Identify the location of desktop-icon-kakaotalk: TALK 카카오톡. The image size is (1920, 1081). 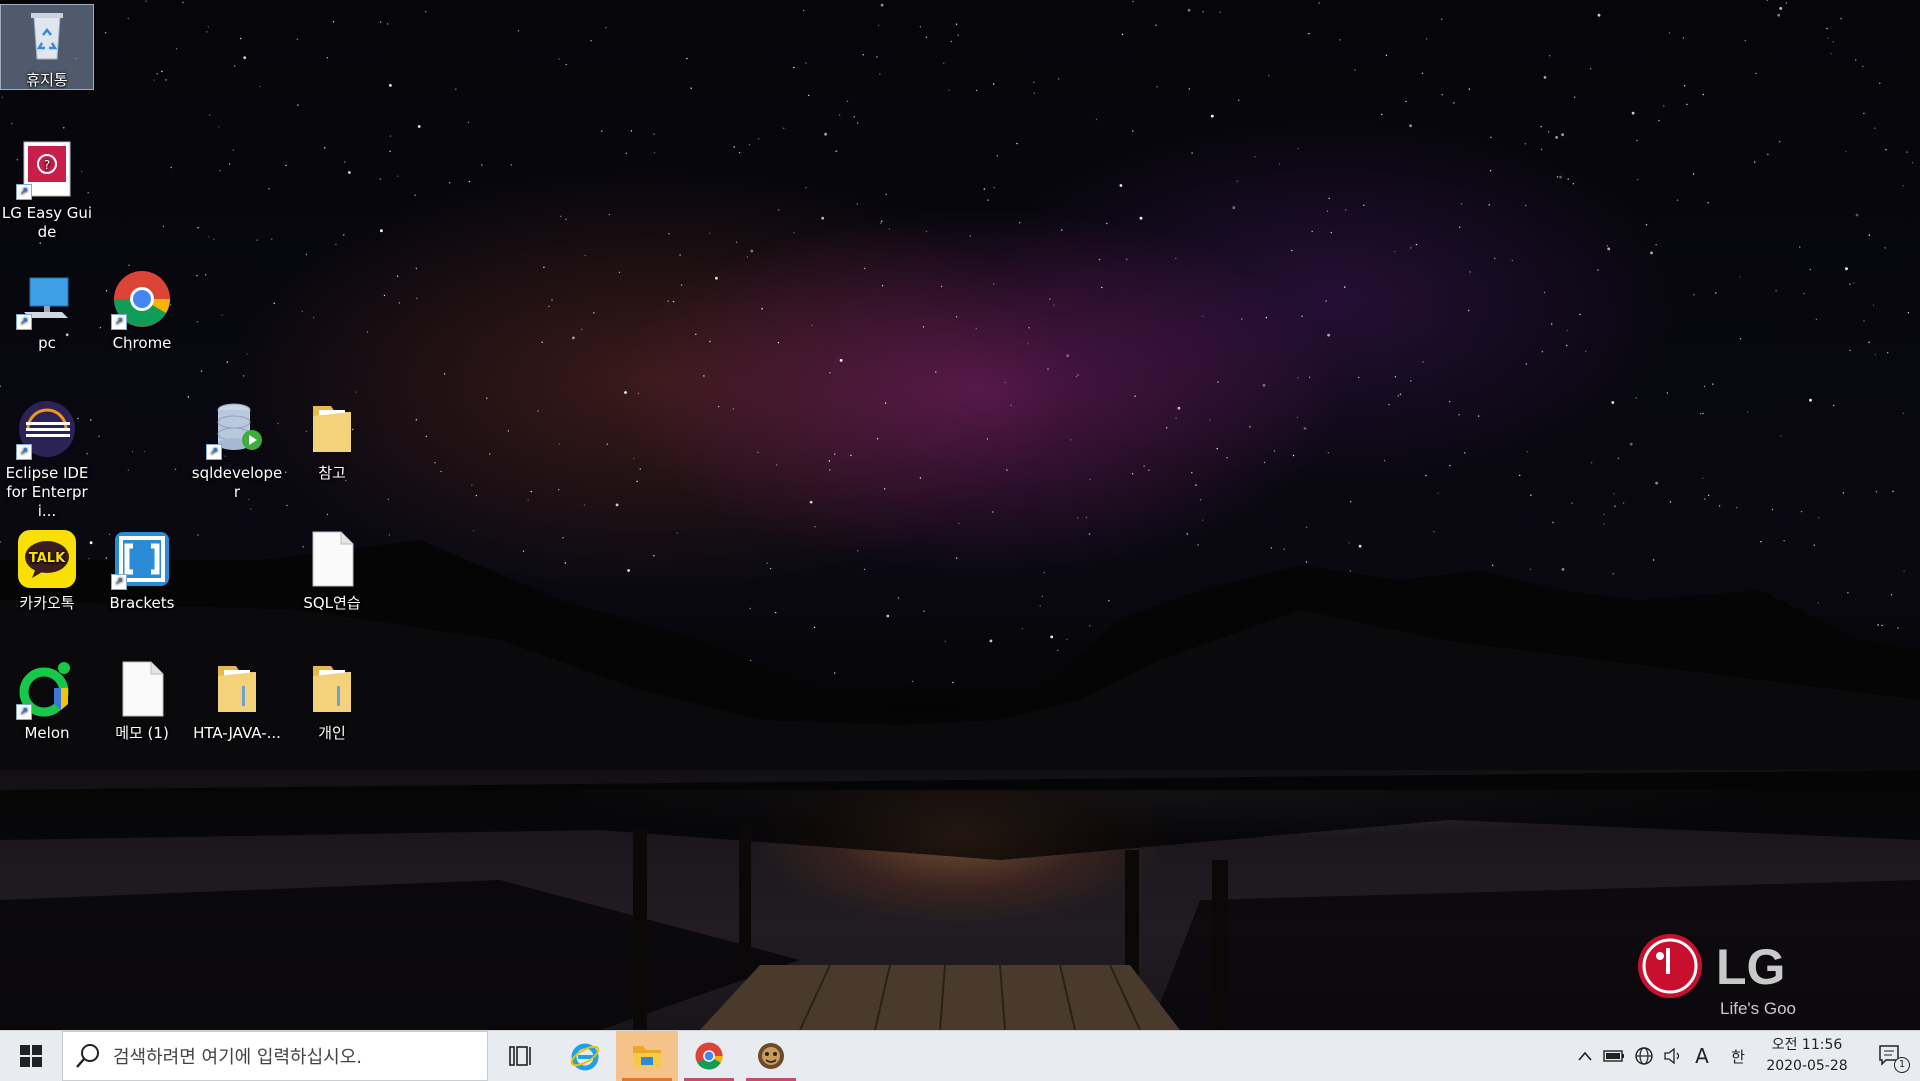
(47, 570).